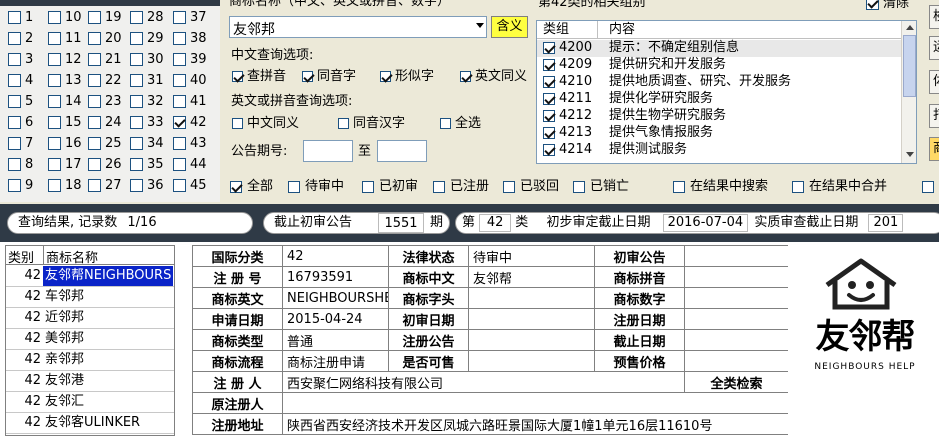  What do you see at coordinates (934, 116) in the screenshot?
I see `side-button: 打` at bounding box center [934, 116].